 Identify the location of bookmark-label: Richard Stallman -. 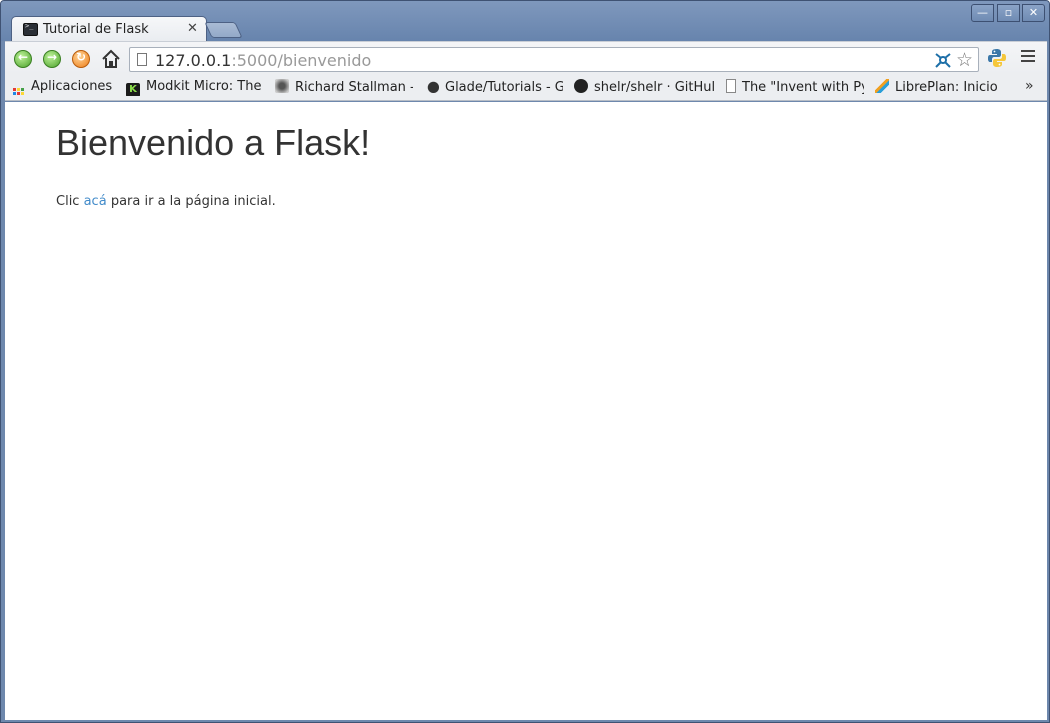
(354, 87).